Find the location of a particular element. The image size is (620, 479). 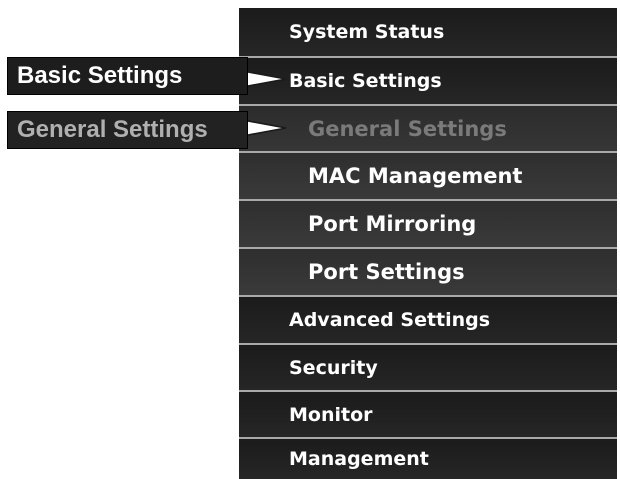

callout-label: General Settings is located at coordinates (112, 129).